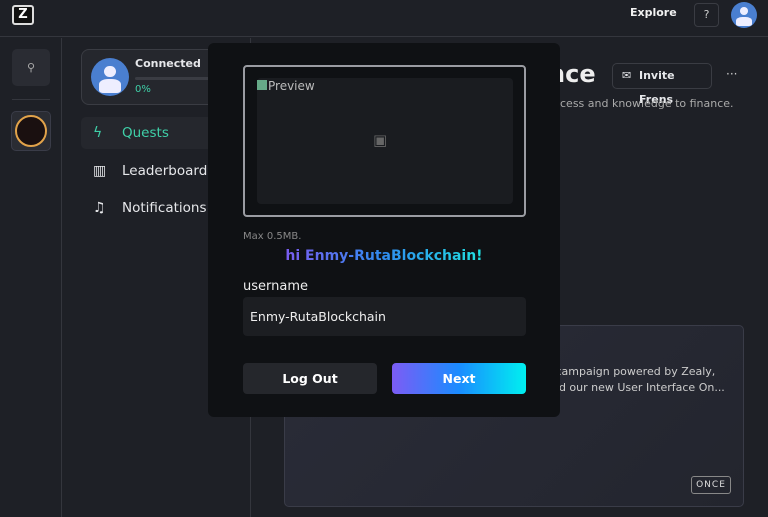 This screenshot has width=768, height=517. Describe the element at coordinates (272, 236) in the screenshot. I see `max-size-hint: Max 0.5MB.` at that location.